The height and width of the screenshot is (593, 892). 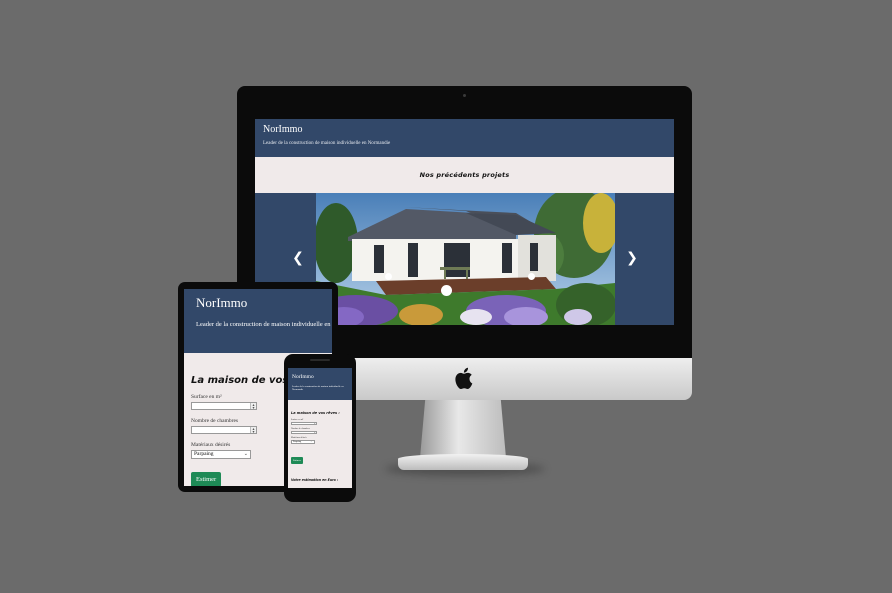 What do you see at coordinates (224, 430) in the screenshot?
I see `bedrooms-input: ▴ ▾` at bounding box center [224, 430].